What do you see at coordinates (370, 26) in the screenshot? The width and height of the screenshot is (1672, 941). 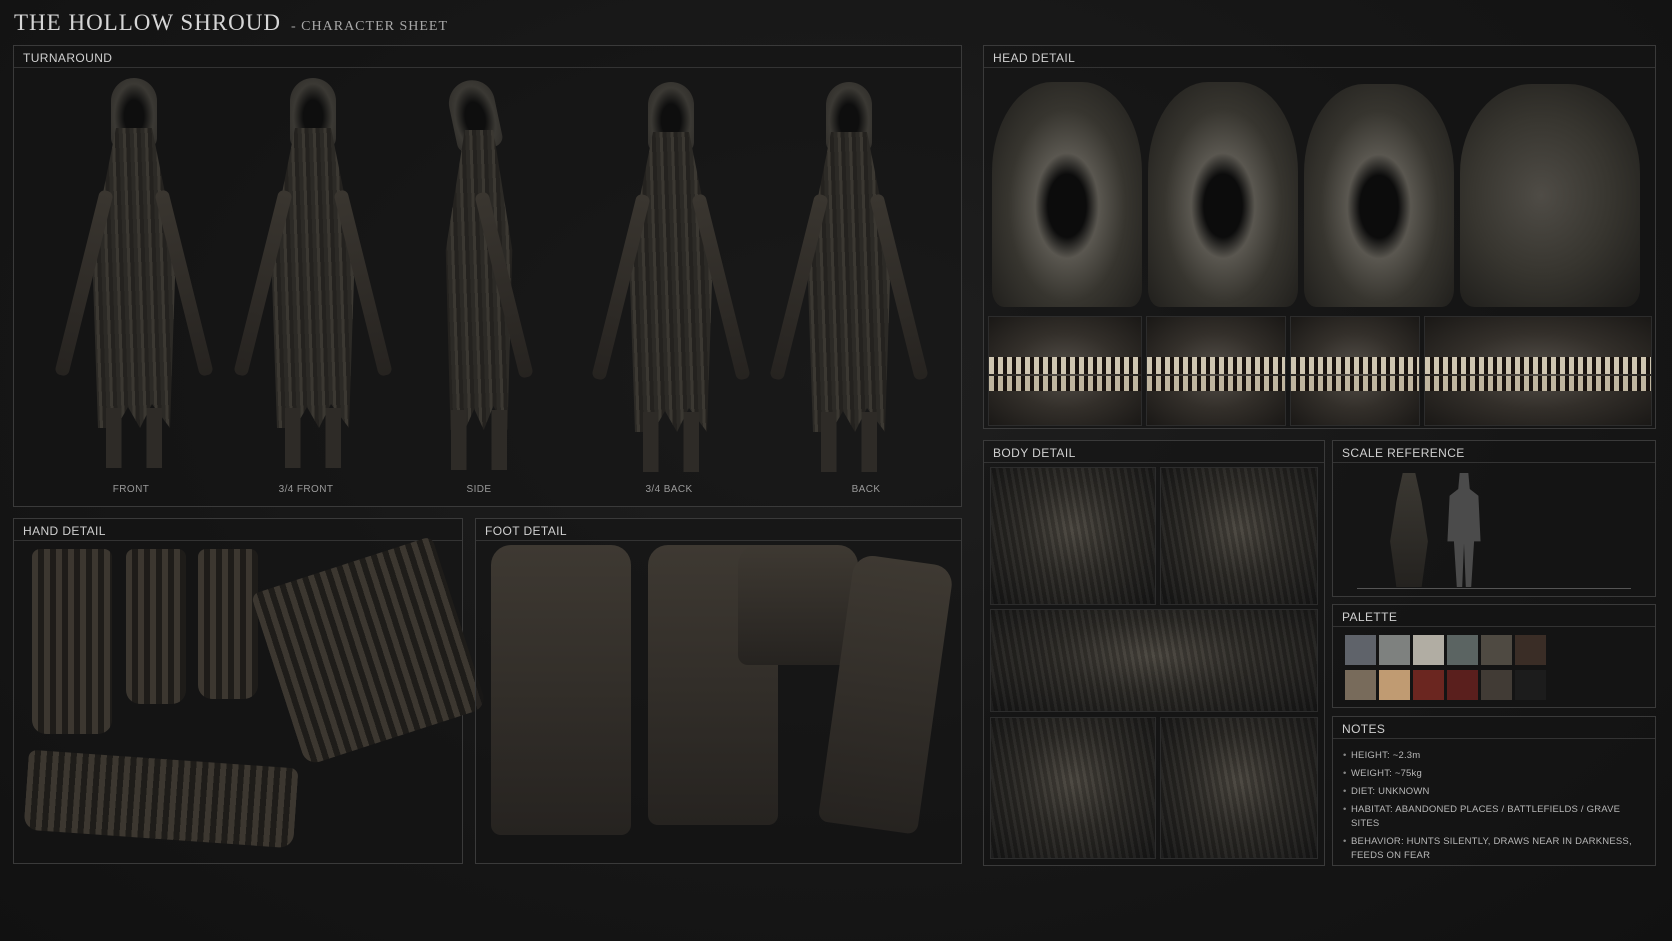 I see `subtitle-text: - CHARACTER SHEET` at bounding box center [370, 26].